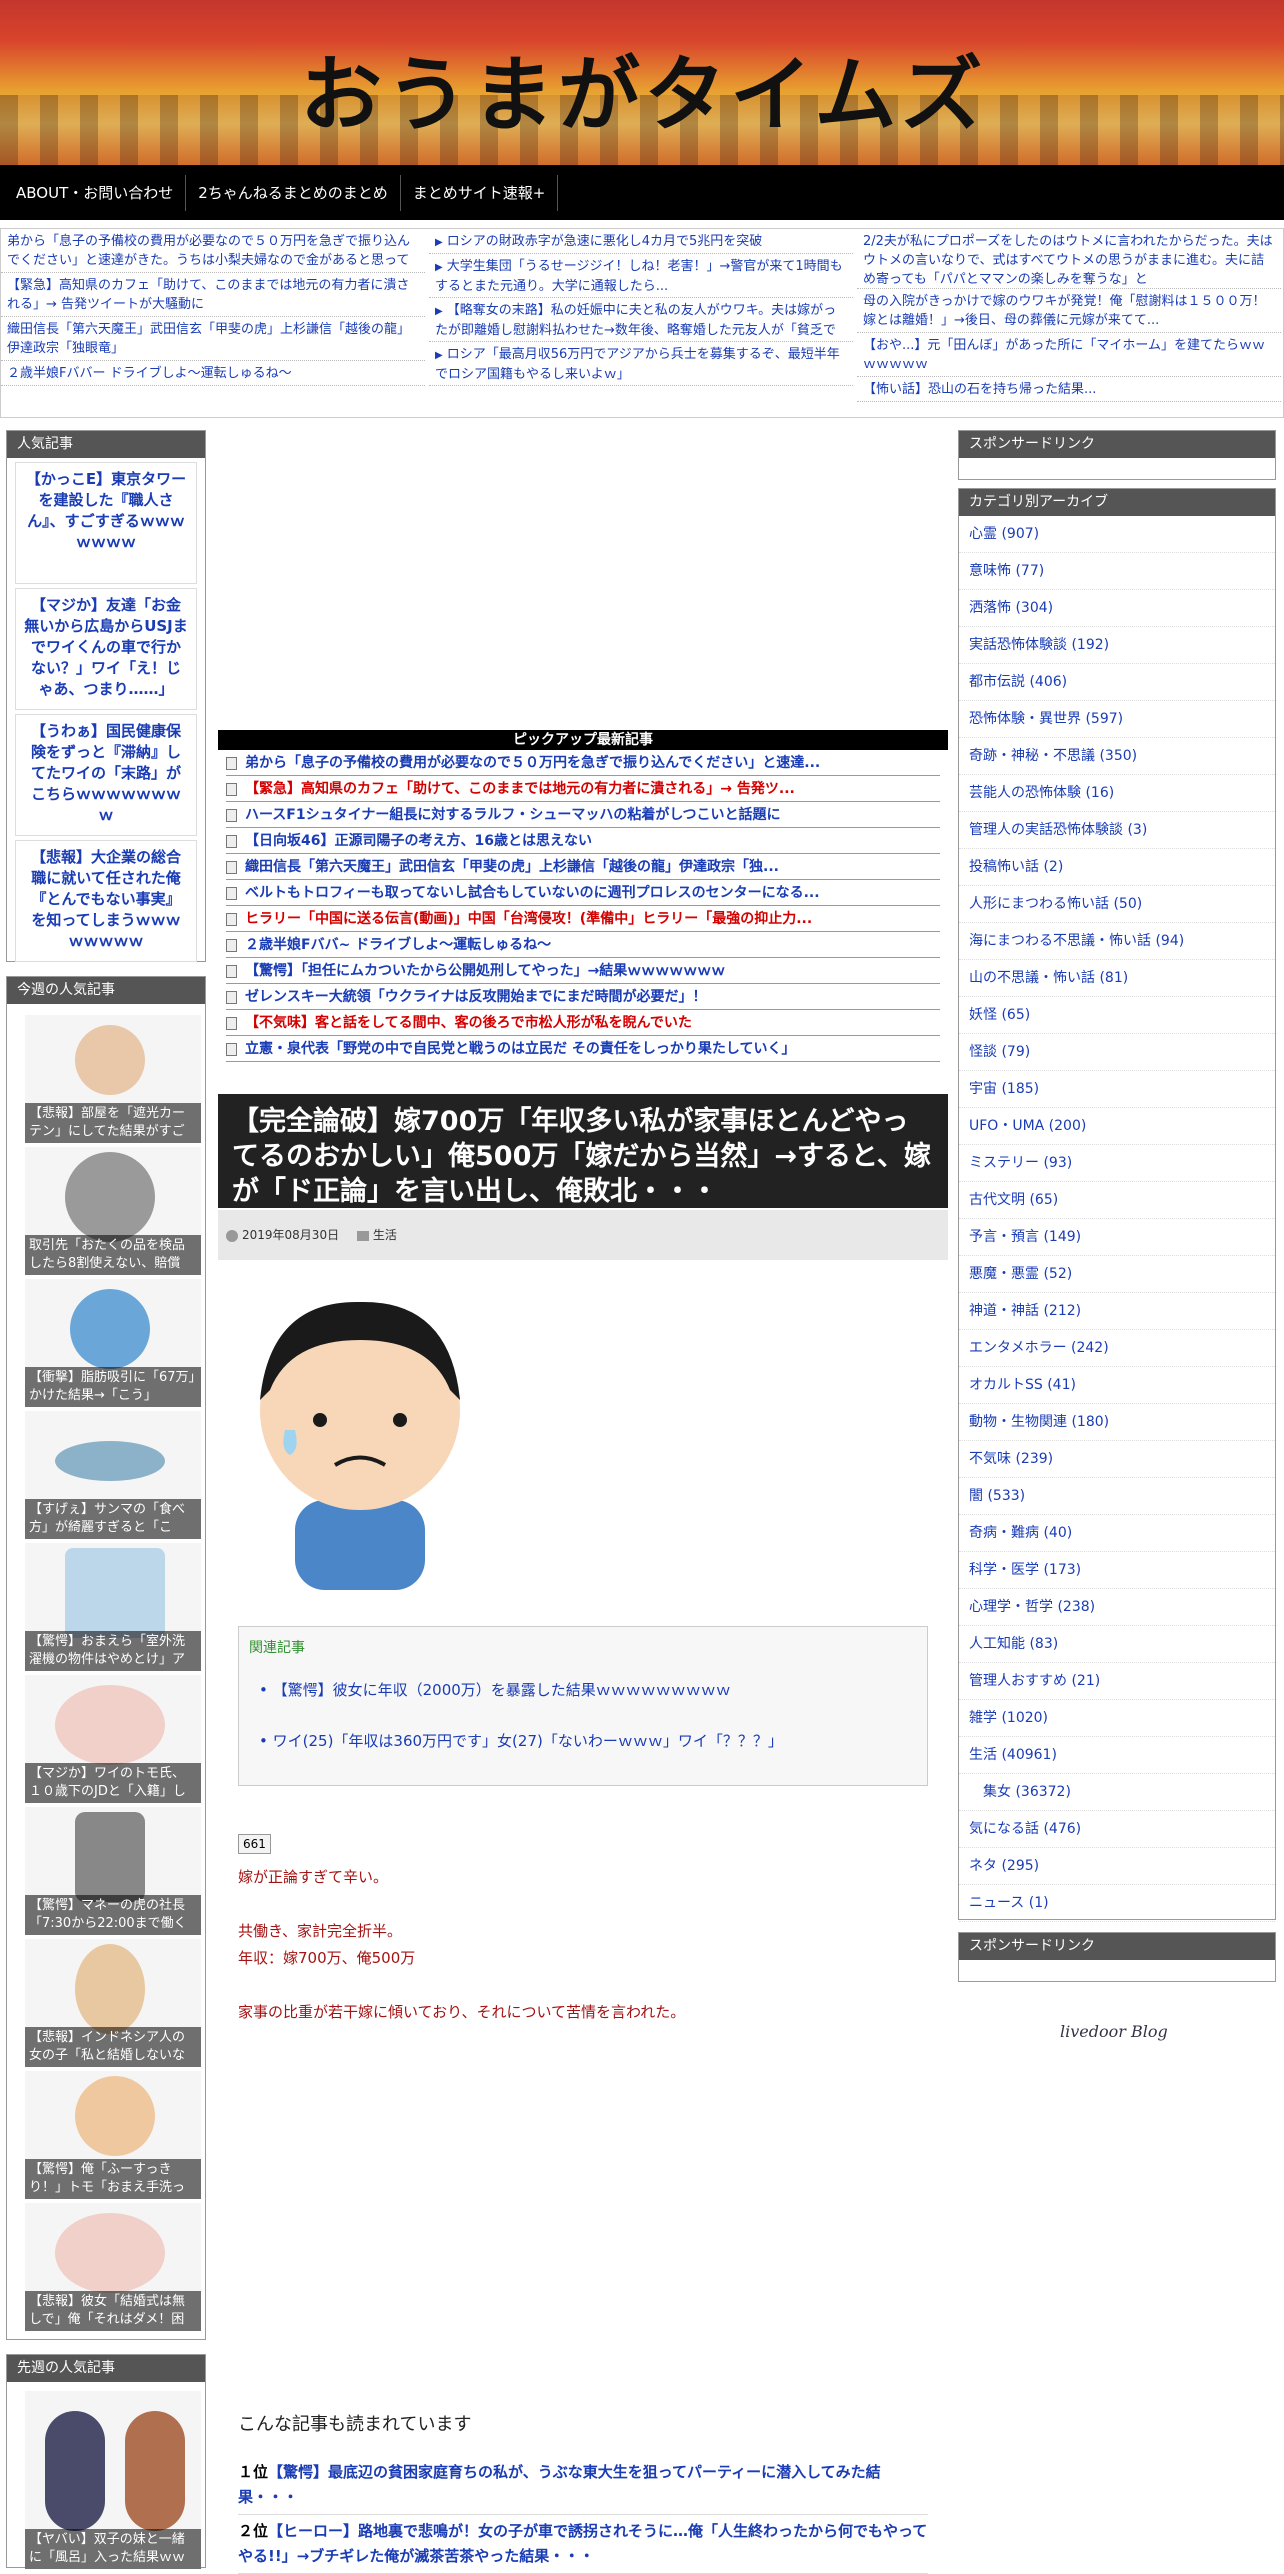 The height and width of the screenshot is (2574, 1284). I want to click on site-banner: おうまがタイムズ, so click(642, 82).